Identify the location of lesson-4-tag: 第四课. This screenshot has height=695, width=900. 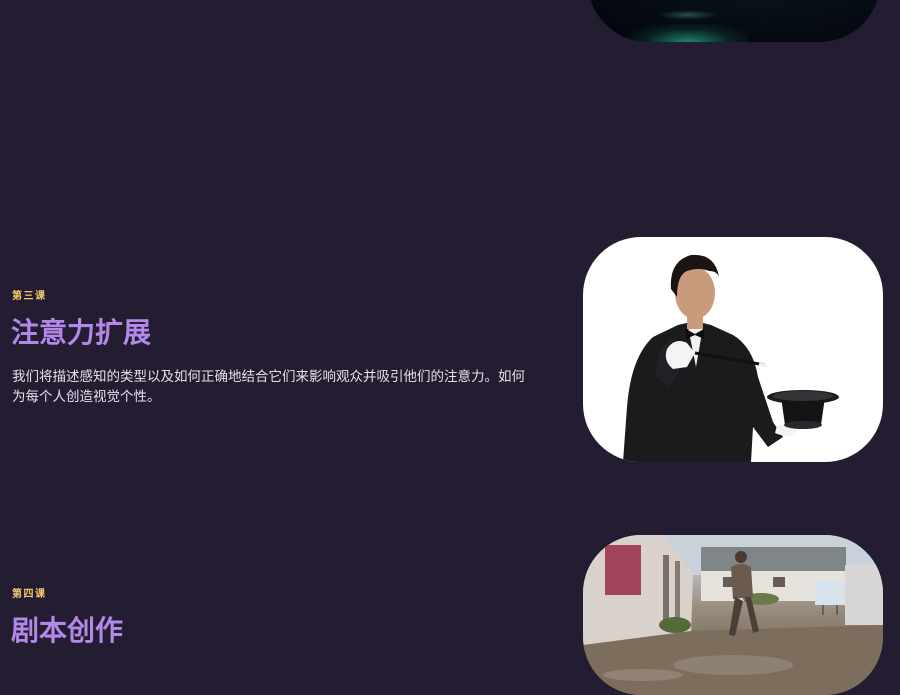
(29, 594).